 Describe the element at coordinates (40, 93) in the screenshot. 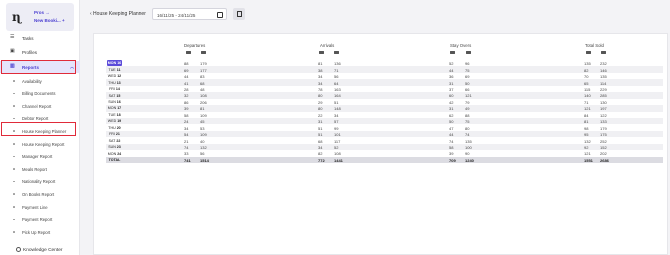

I see `submenu-item: Billing Documents` at that location.